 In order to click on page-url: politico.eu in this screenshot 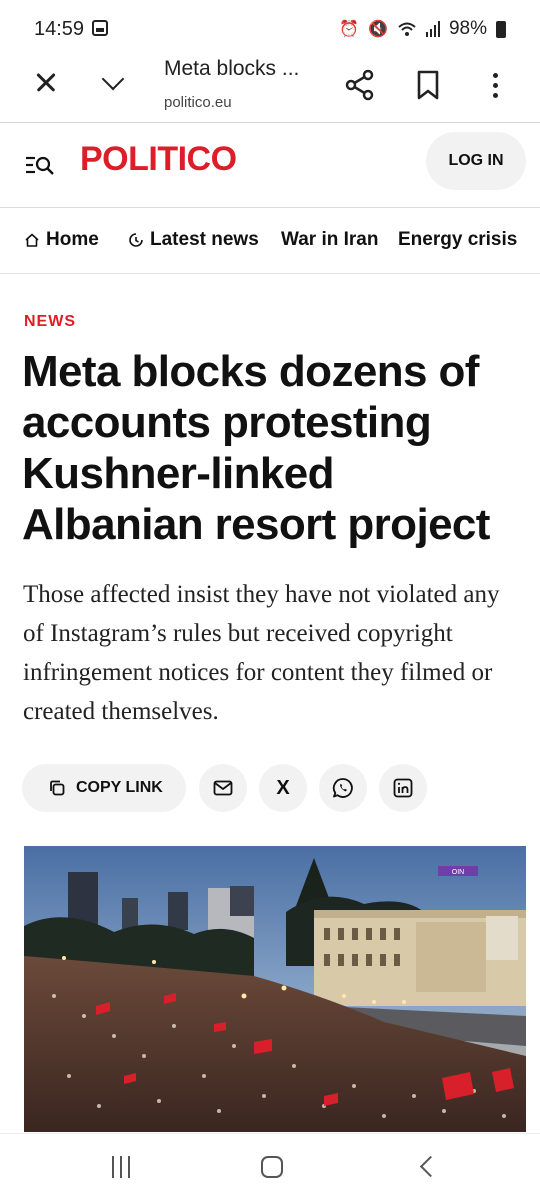, I will do `click(198, 102)`.